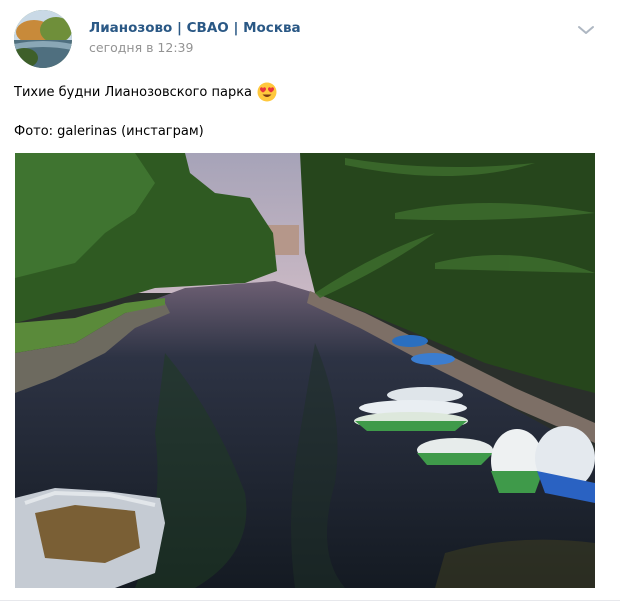 Image resolution: width=620 pixels, height=606 pixels. I want to click on avatar-image, so click(43, 39).